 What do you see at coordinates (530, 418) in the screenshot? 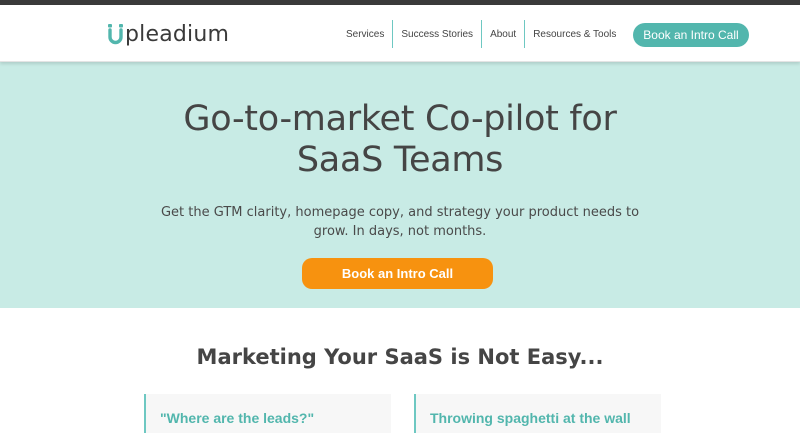
I see `card-title: Throwing spaghetti at the wall` at bounding box center [530, 418].